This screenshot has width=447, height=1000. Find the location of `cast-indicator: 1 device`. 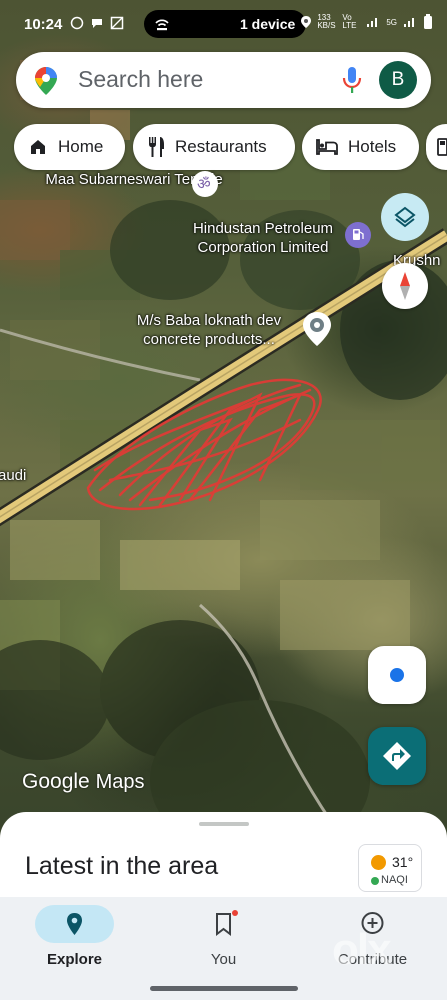

cast-indicator: 1 device is located at coordinates (225, 24).